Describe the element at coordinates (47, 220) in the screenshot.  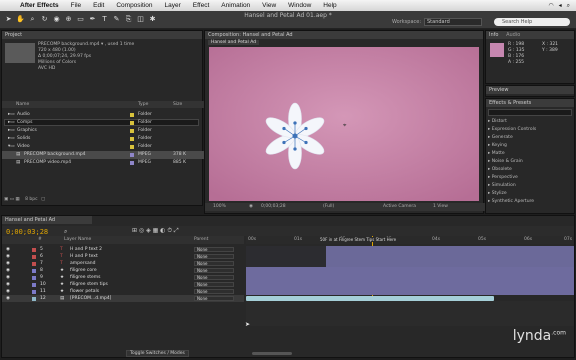
I see `timeline-tab: Hansel and Petal Ad` at that location.